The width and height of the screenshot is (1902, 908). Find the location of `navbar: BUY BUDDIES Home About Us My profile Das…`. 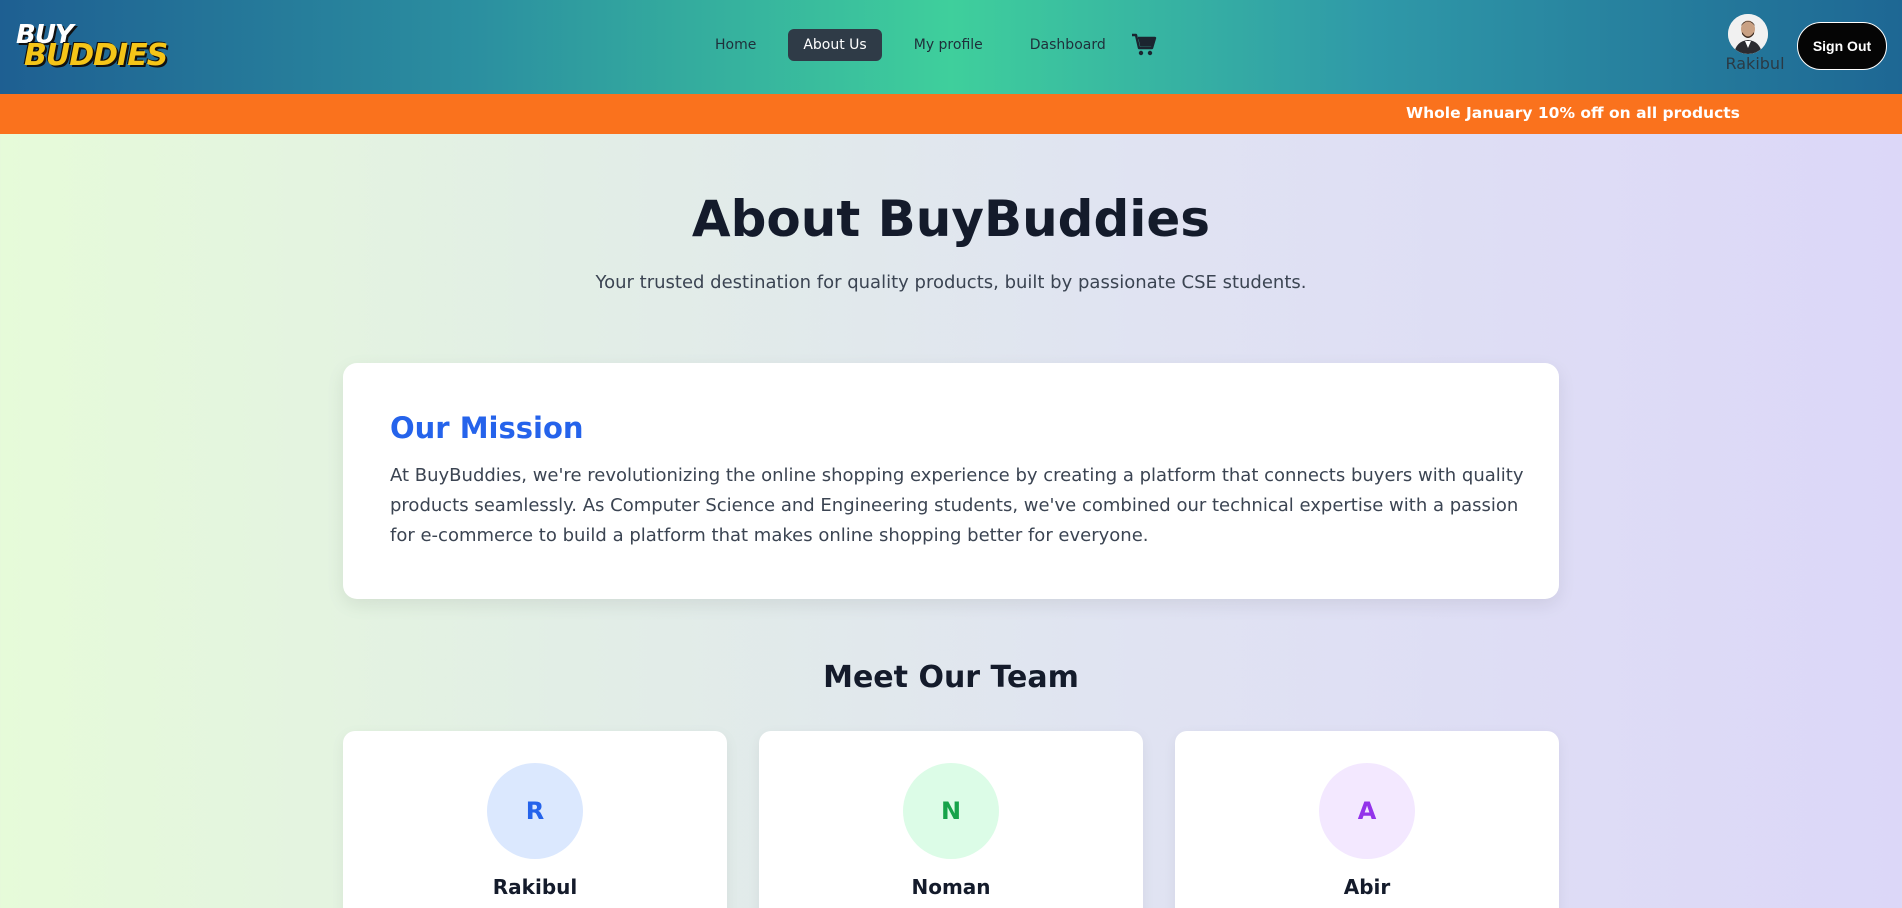

navbar: BUY BUDDIES Home About Us My profile Das… is located at coordinates (951, 47).